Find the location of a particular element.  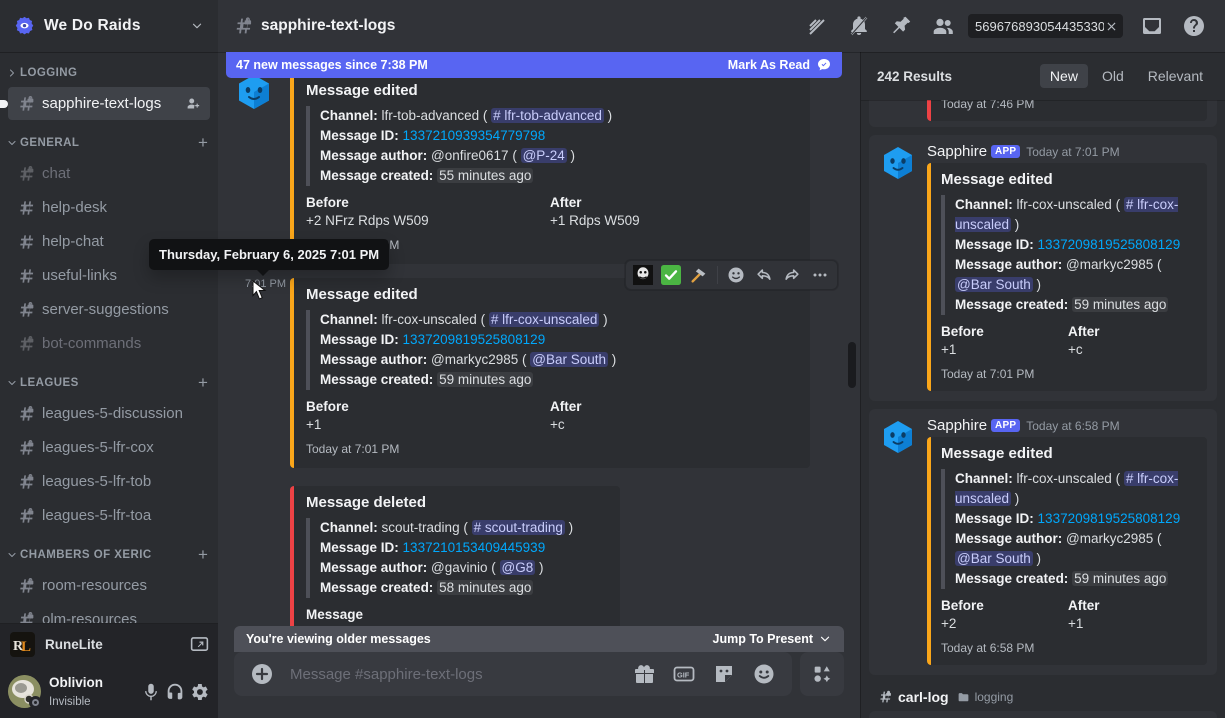

members-icon is located at coordinates (943, 26).